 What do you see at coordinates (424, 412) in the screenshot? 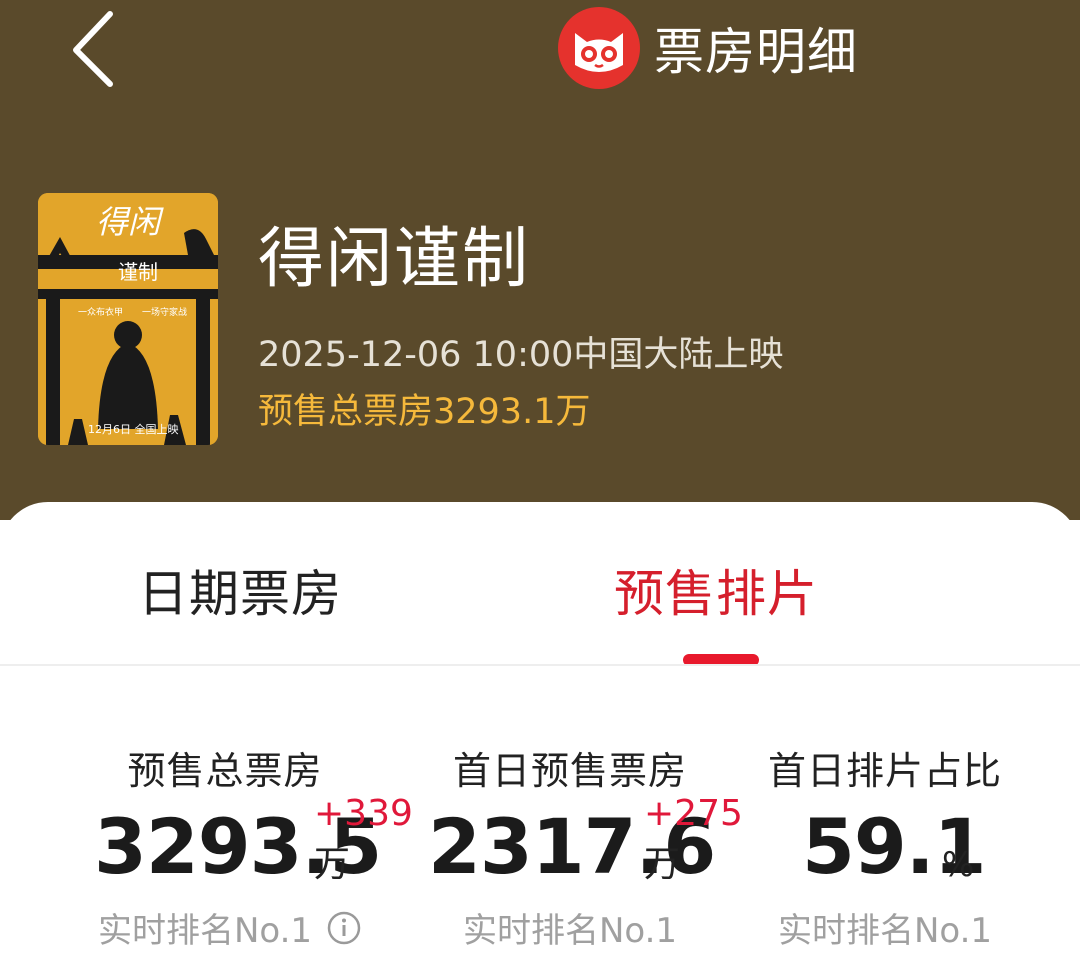
I see `presale-total-summary: 预售总票房3293.1万` at bounding box center [424, 412].